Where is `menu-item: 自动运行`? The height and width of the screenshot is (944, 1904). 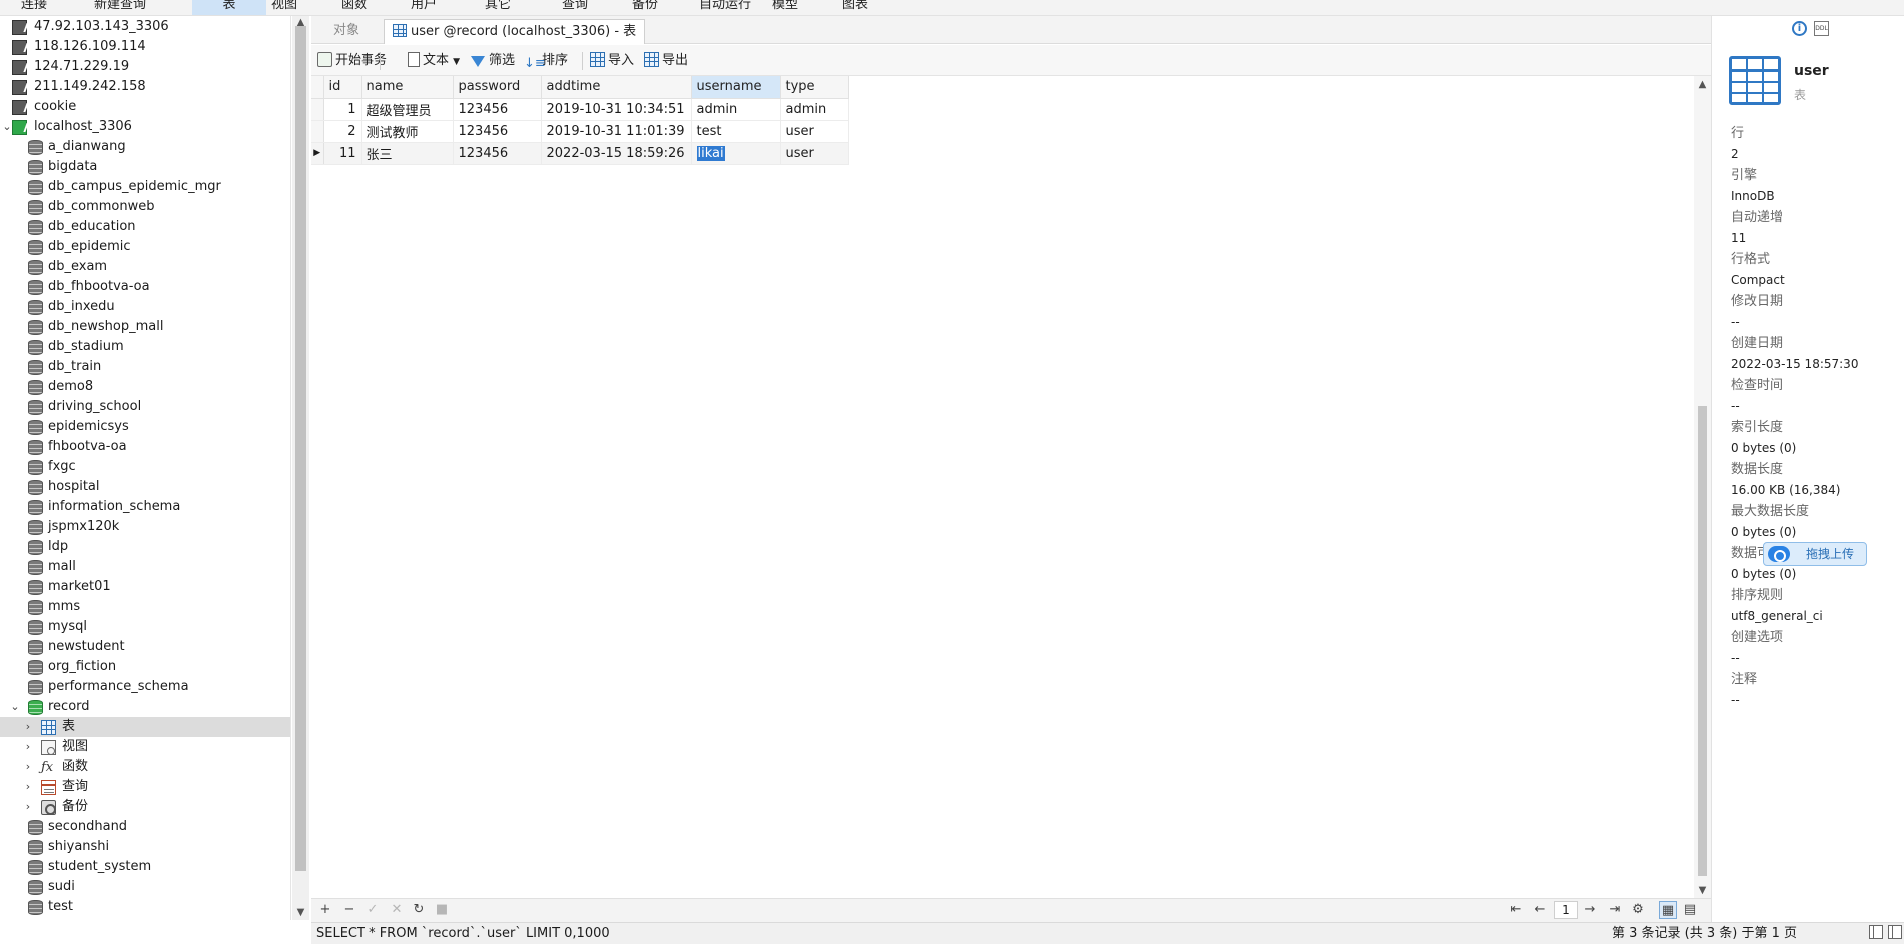 menu-item: 自动运行 is located at coordinates (725, 7).